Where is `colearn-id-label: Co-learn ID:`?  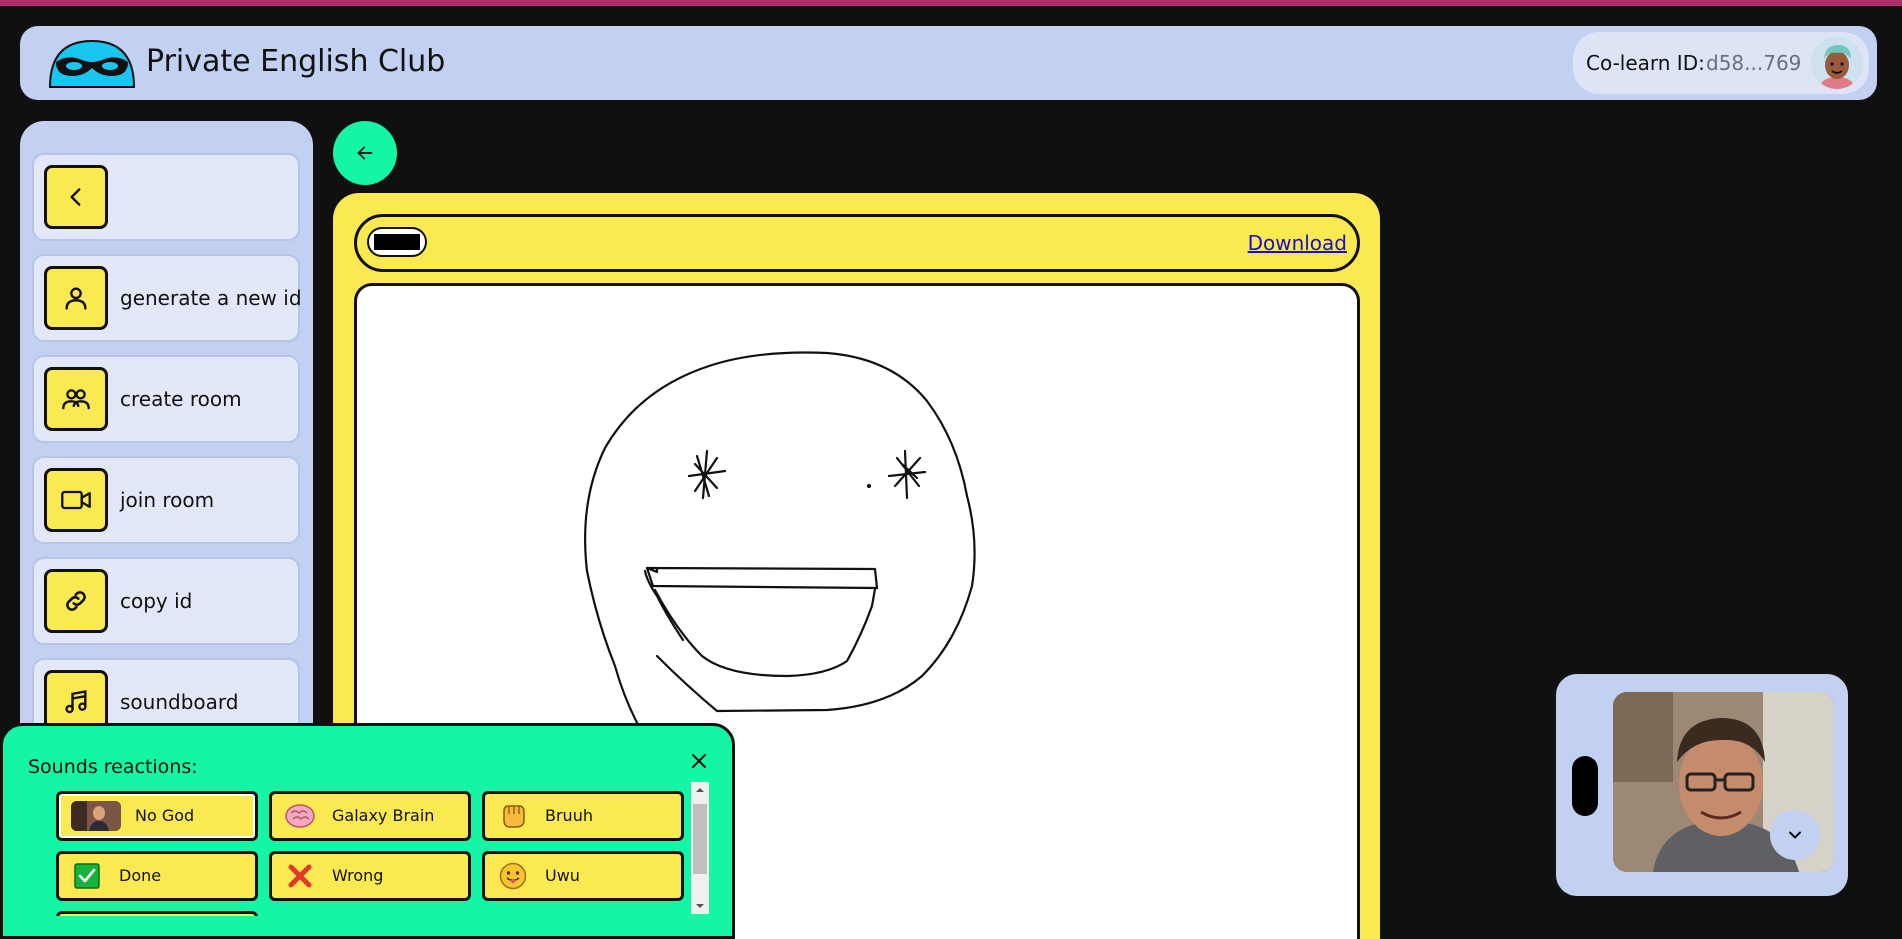
colearn-id-label: Co-learn ID: is located at coordinates (1645, 63).